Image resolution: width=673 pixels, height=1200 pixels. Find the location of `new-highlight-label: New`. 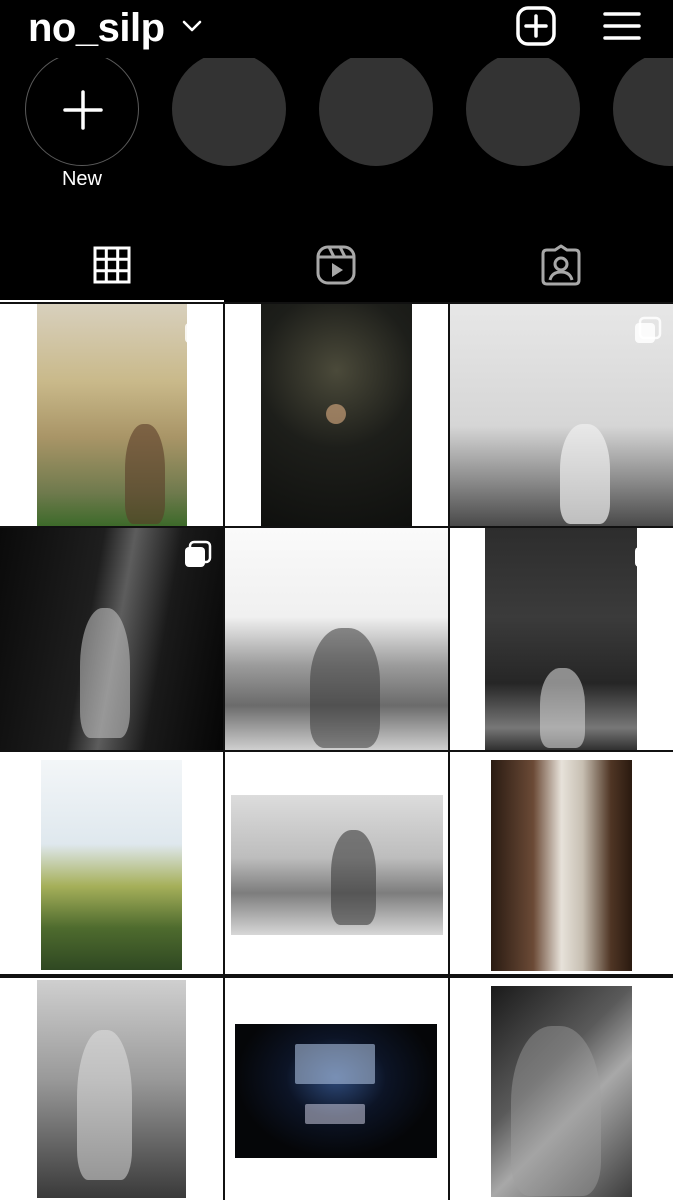

new-highlight-label: New is located at coordinates (81, 179).